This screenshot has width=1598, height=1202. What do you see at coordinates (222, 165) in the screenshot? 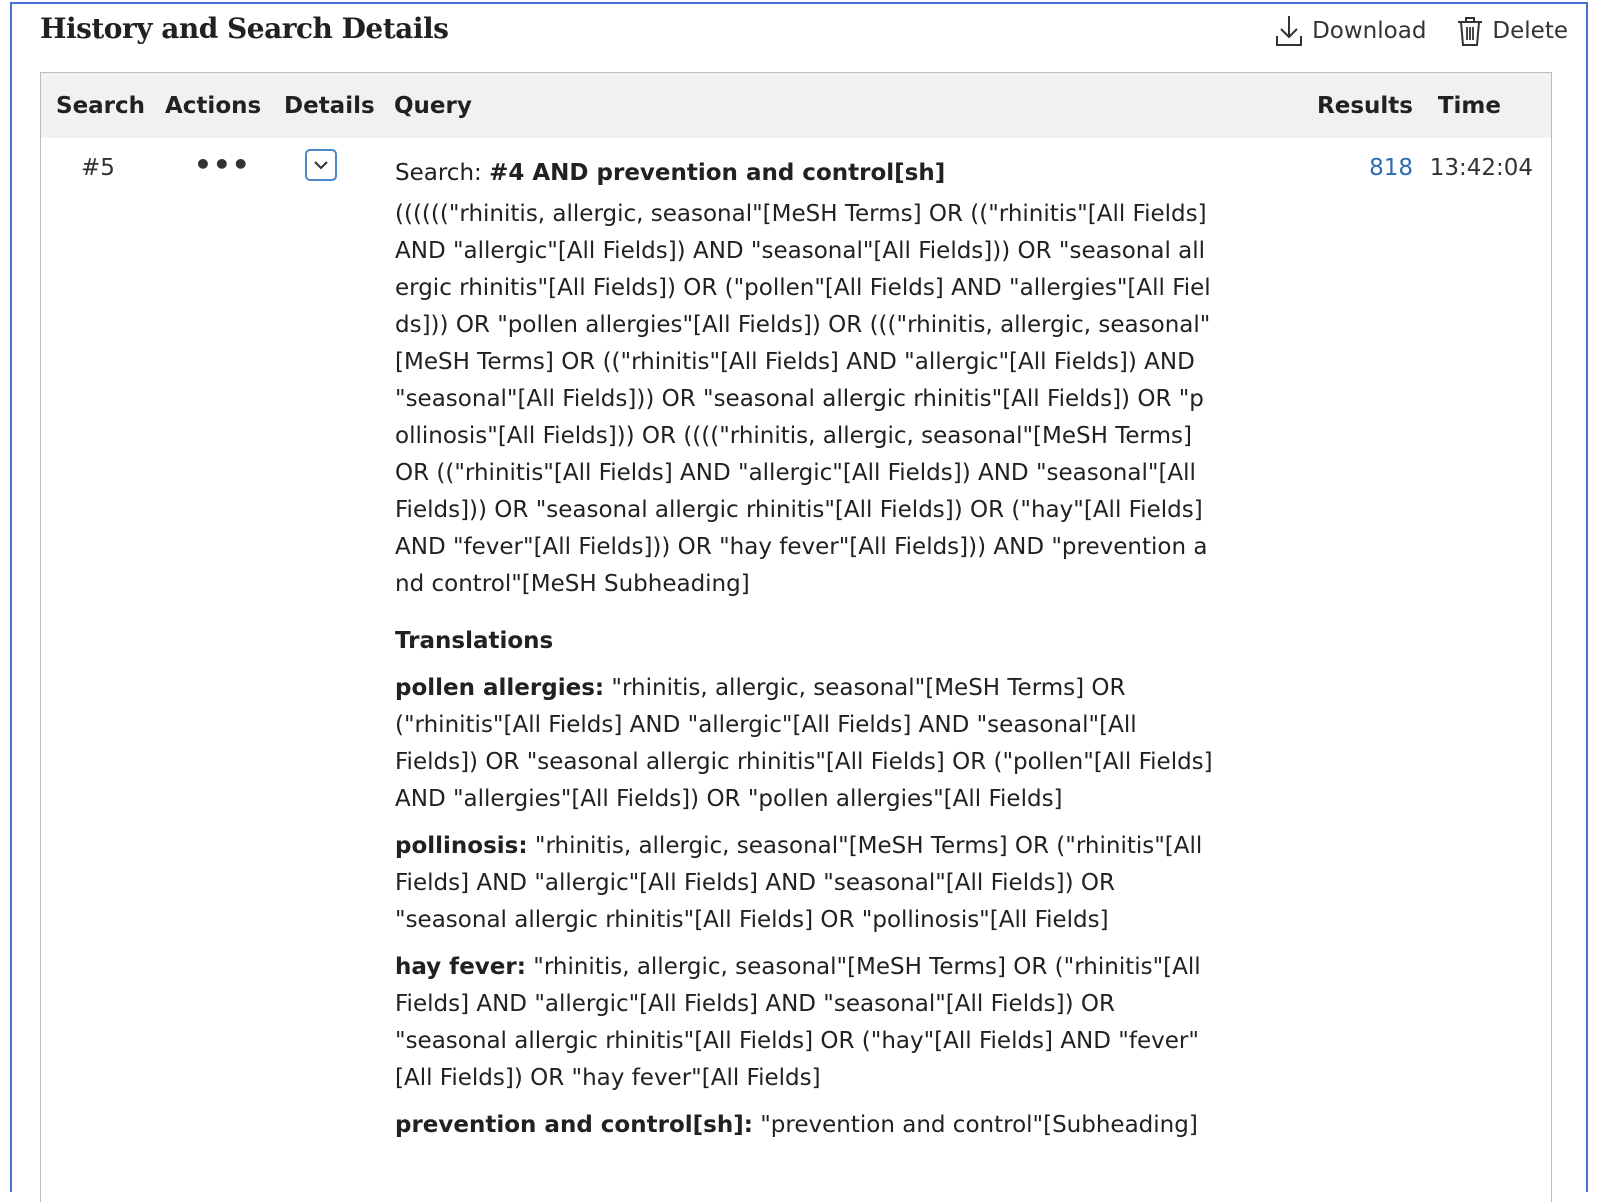
I see `actions-menu-icon: •••` at bounding box center [222, 165].